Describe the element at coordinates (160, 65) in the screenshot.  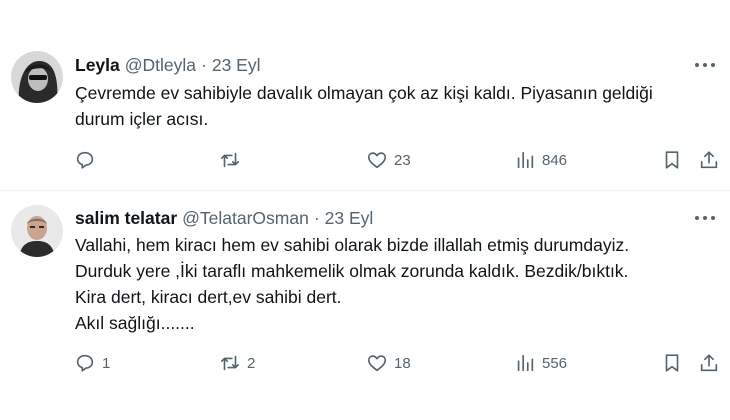
I see `author-handle: @Dtleyla` at that location.